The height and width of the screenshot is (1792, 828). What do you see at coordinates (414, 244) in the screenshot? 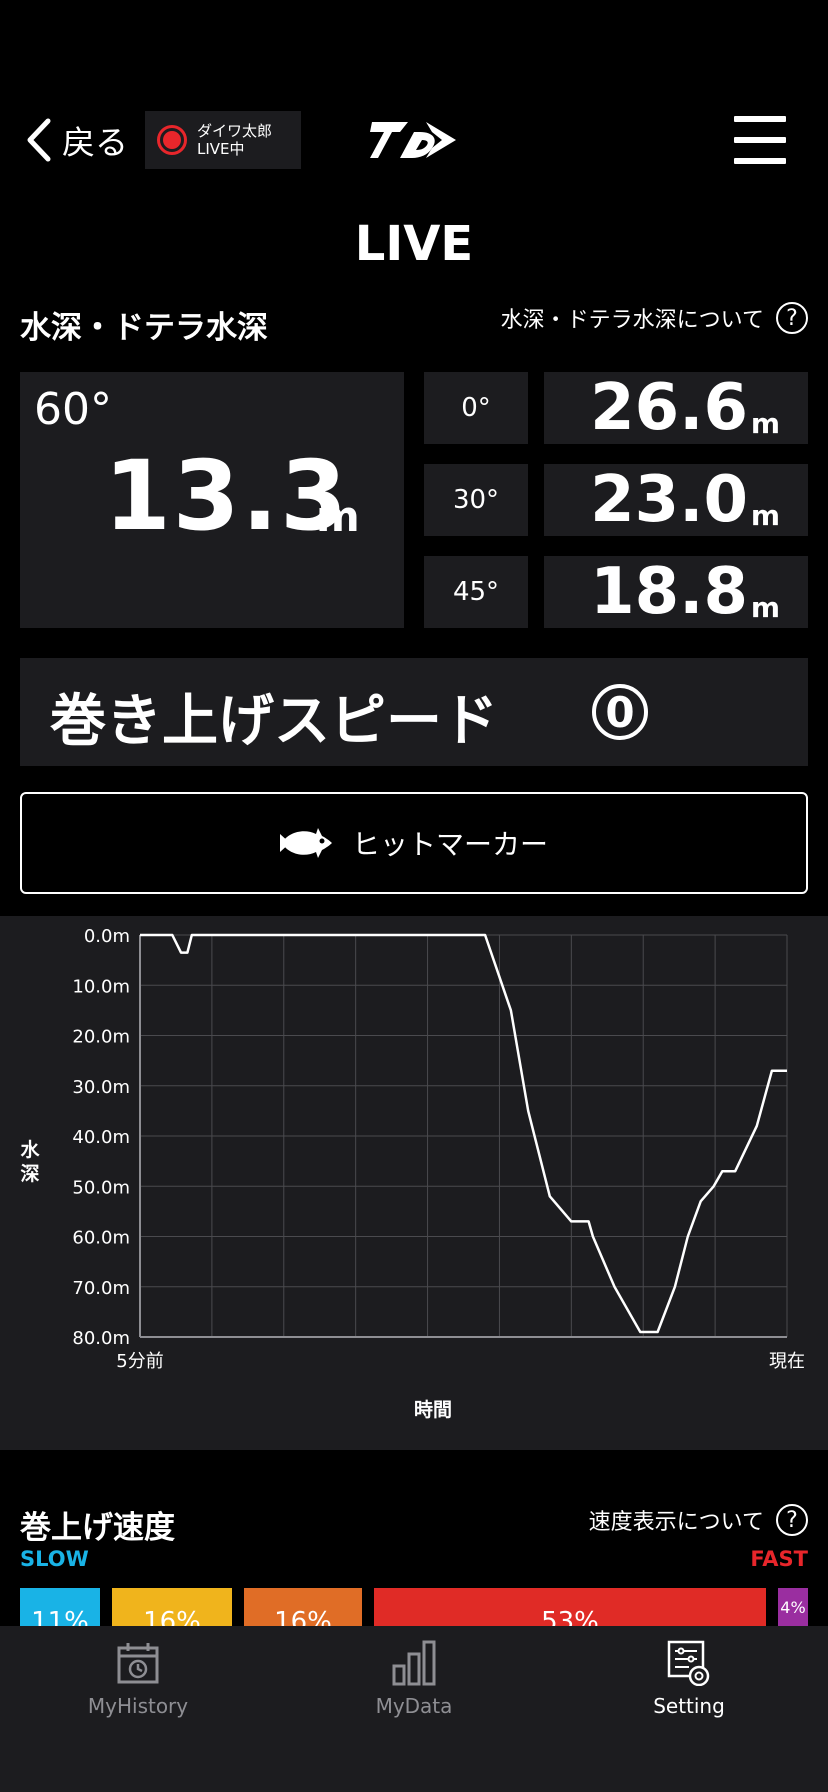
I see `page-title: LIVE` at bounding box center [414, 244].